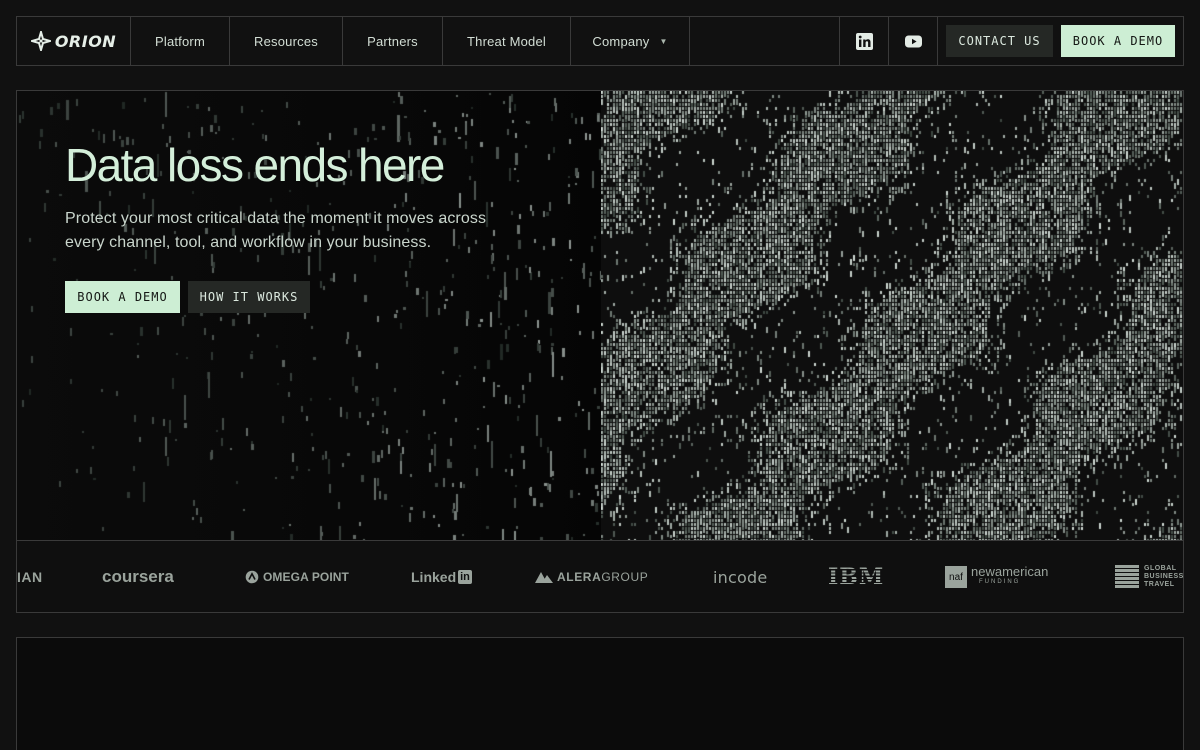 The height and width of the screenshot is (750, 1200). I want to click on nav-partners-label: Partners, so click(392, 41).